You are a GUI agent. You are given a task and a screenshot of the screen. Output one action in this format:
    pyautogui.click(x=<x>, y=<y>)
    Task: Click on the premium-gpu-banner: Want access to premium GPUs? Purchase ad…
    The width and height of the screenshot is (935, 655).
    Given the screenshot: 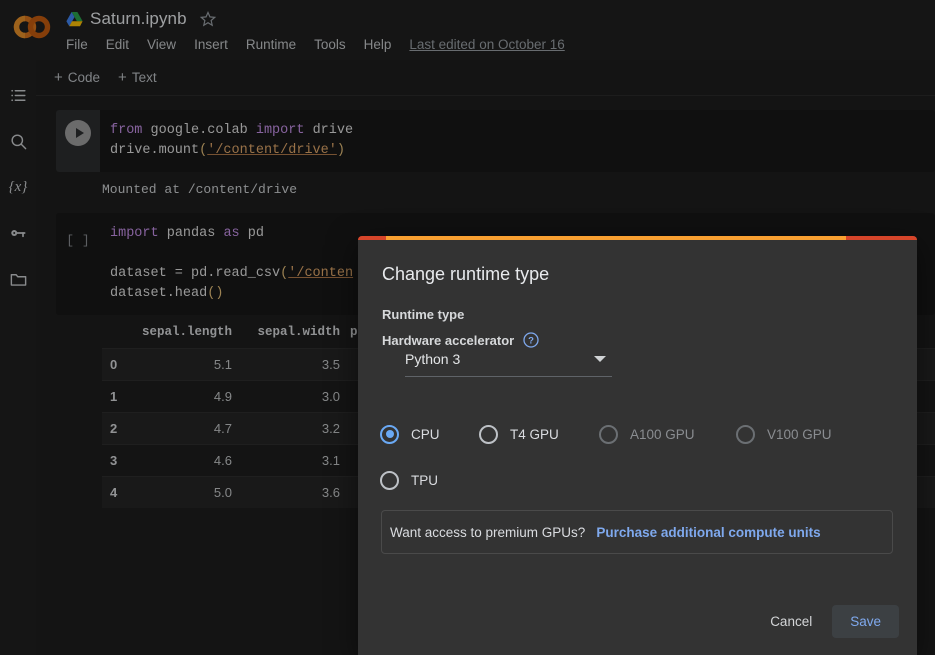 What is the action you would take?
    pyautogui.click(x=637, y=532)
    